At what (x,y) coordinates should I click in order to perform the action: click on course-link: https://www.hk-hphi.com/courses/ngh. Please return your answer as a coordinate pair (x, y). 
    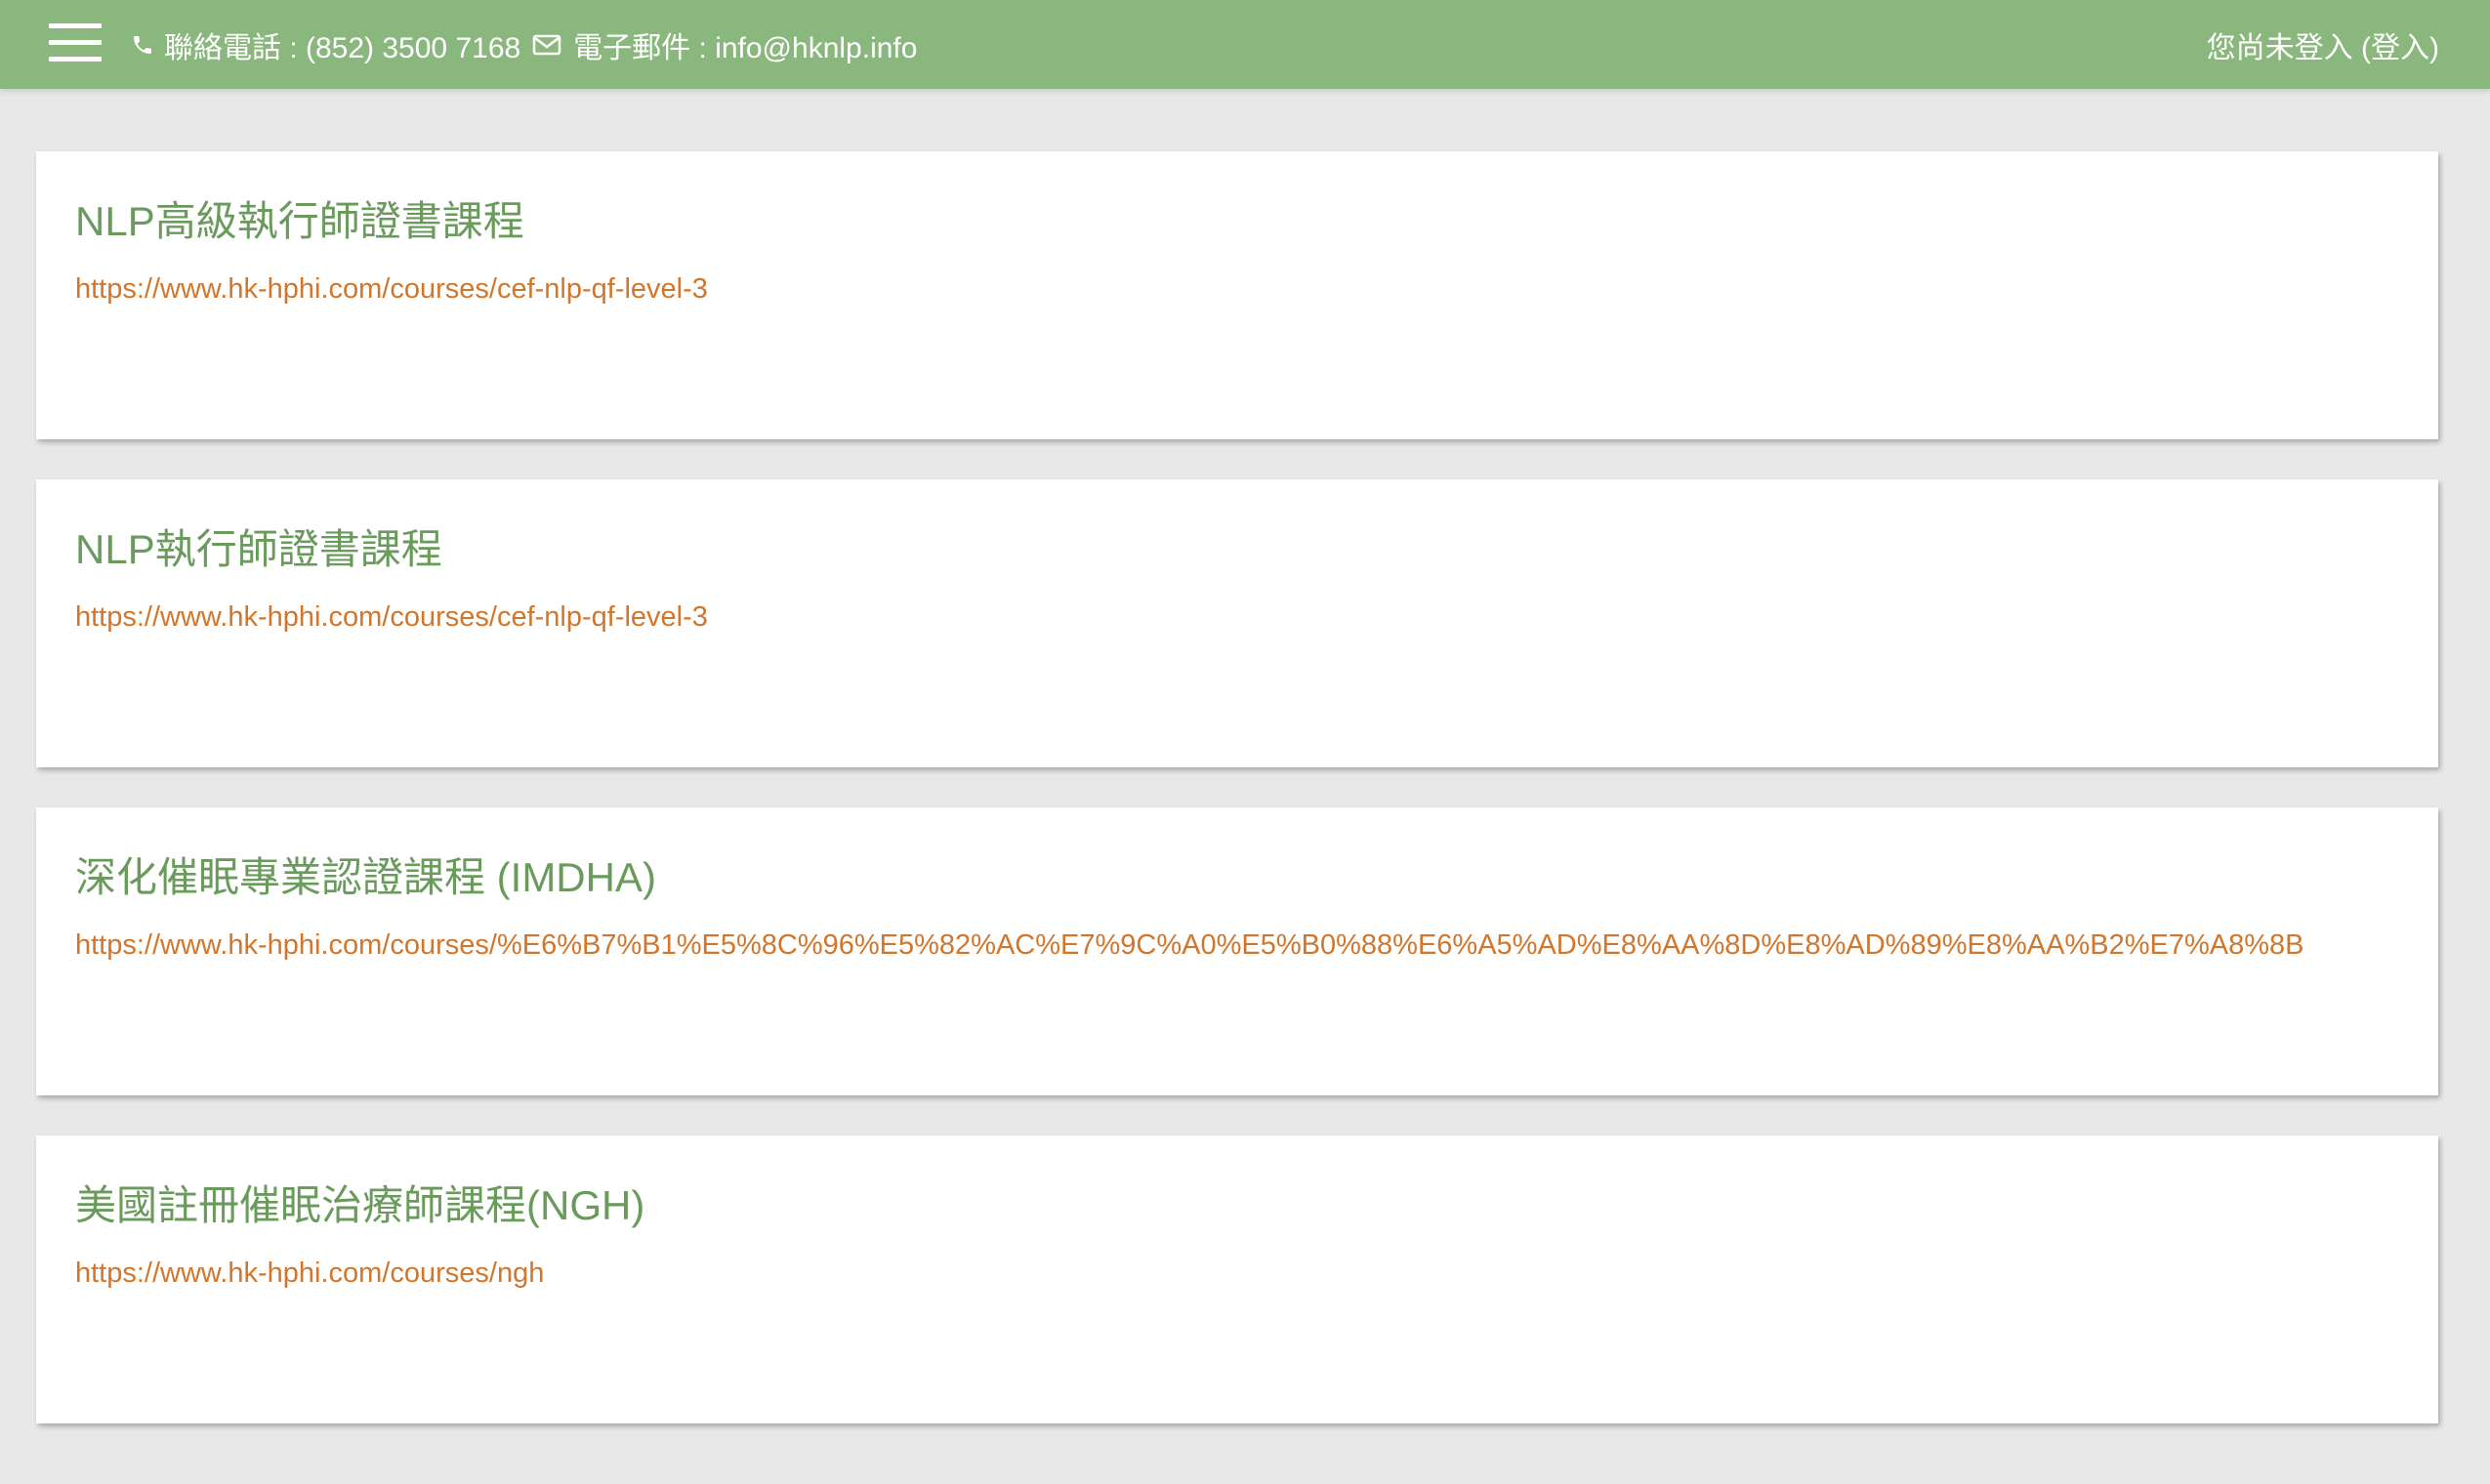
    Looking at the image, I should click on (309, 1274).